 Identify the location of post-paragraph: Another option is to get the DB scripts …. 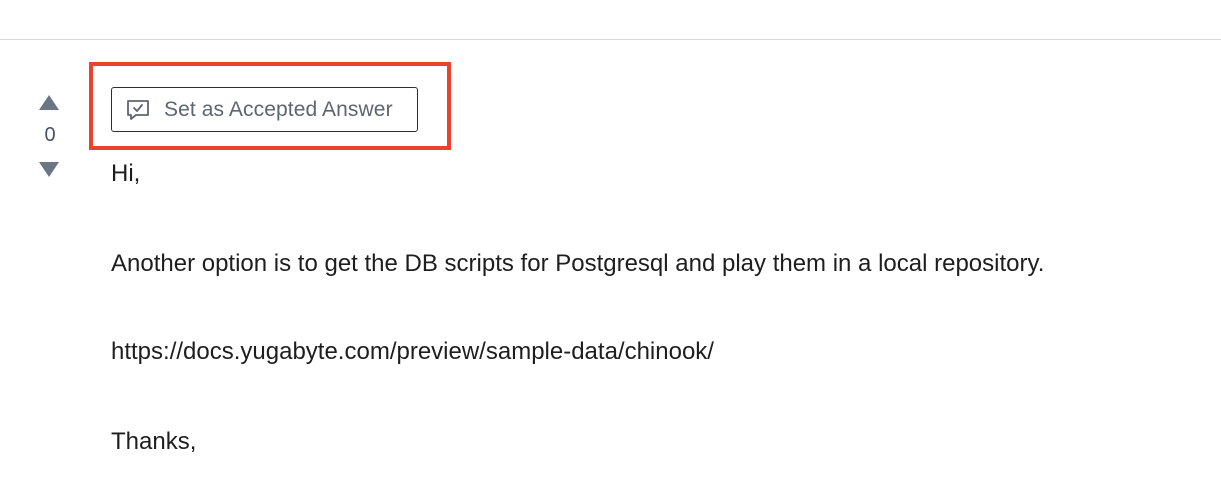
(578, 263).